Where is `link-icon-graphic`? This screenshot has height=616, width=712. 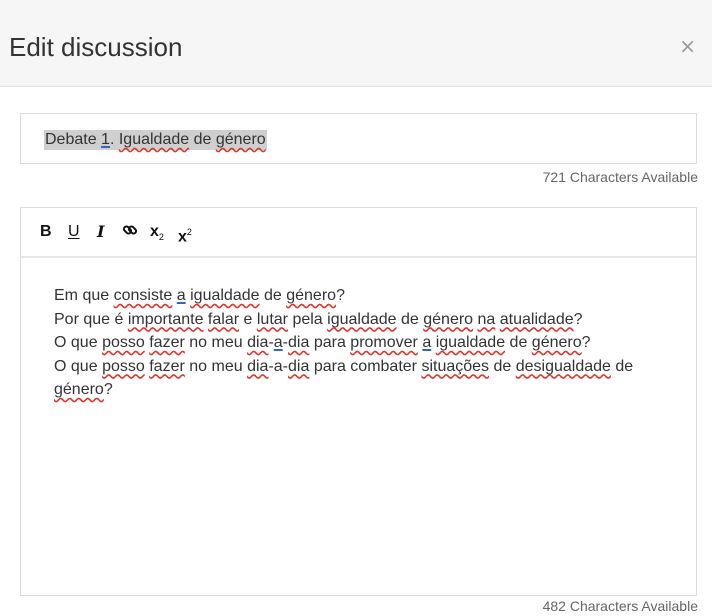
link-icon-graphic is located at coordinates (130, 230).